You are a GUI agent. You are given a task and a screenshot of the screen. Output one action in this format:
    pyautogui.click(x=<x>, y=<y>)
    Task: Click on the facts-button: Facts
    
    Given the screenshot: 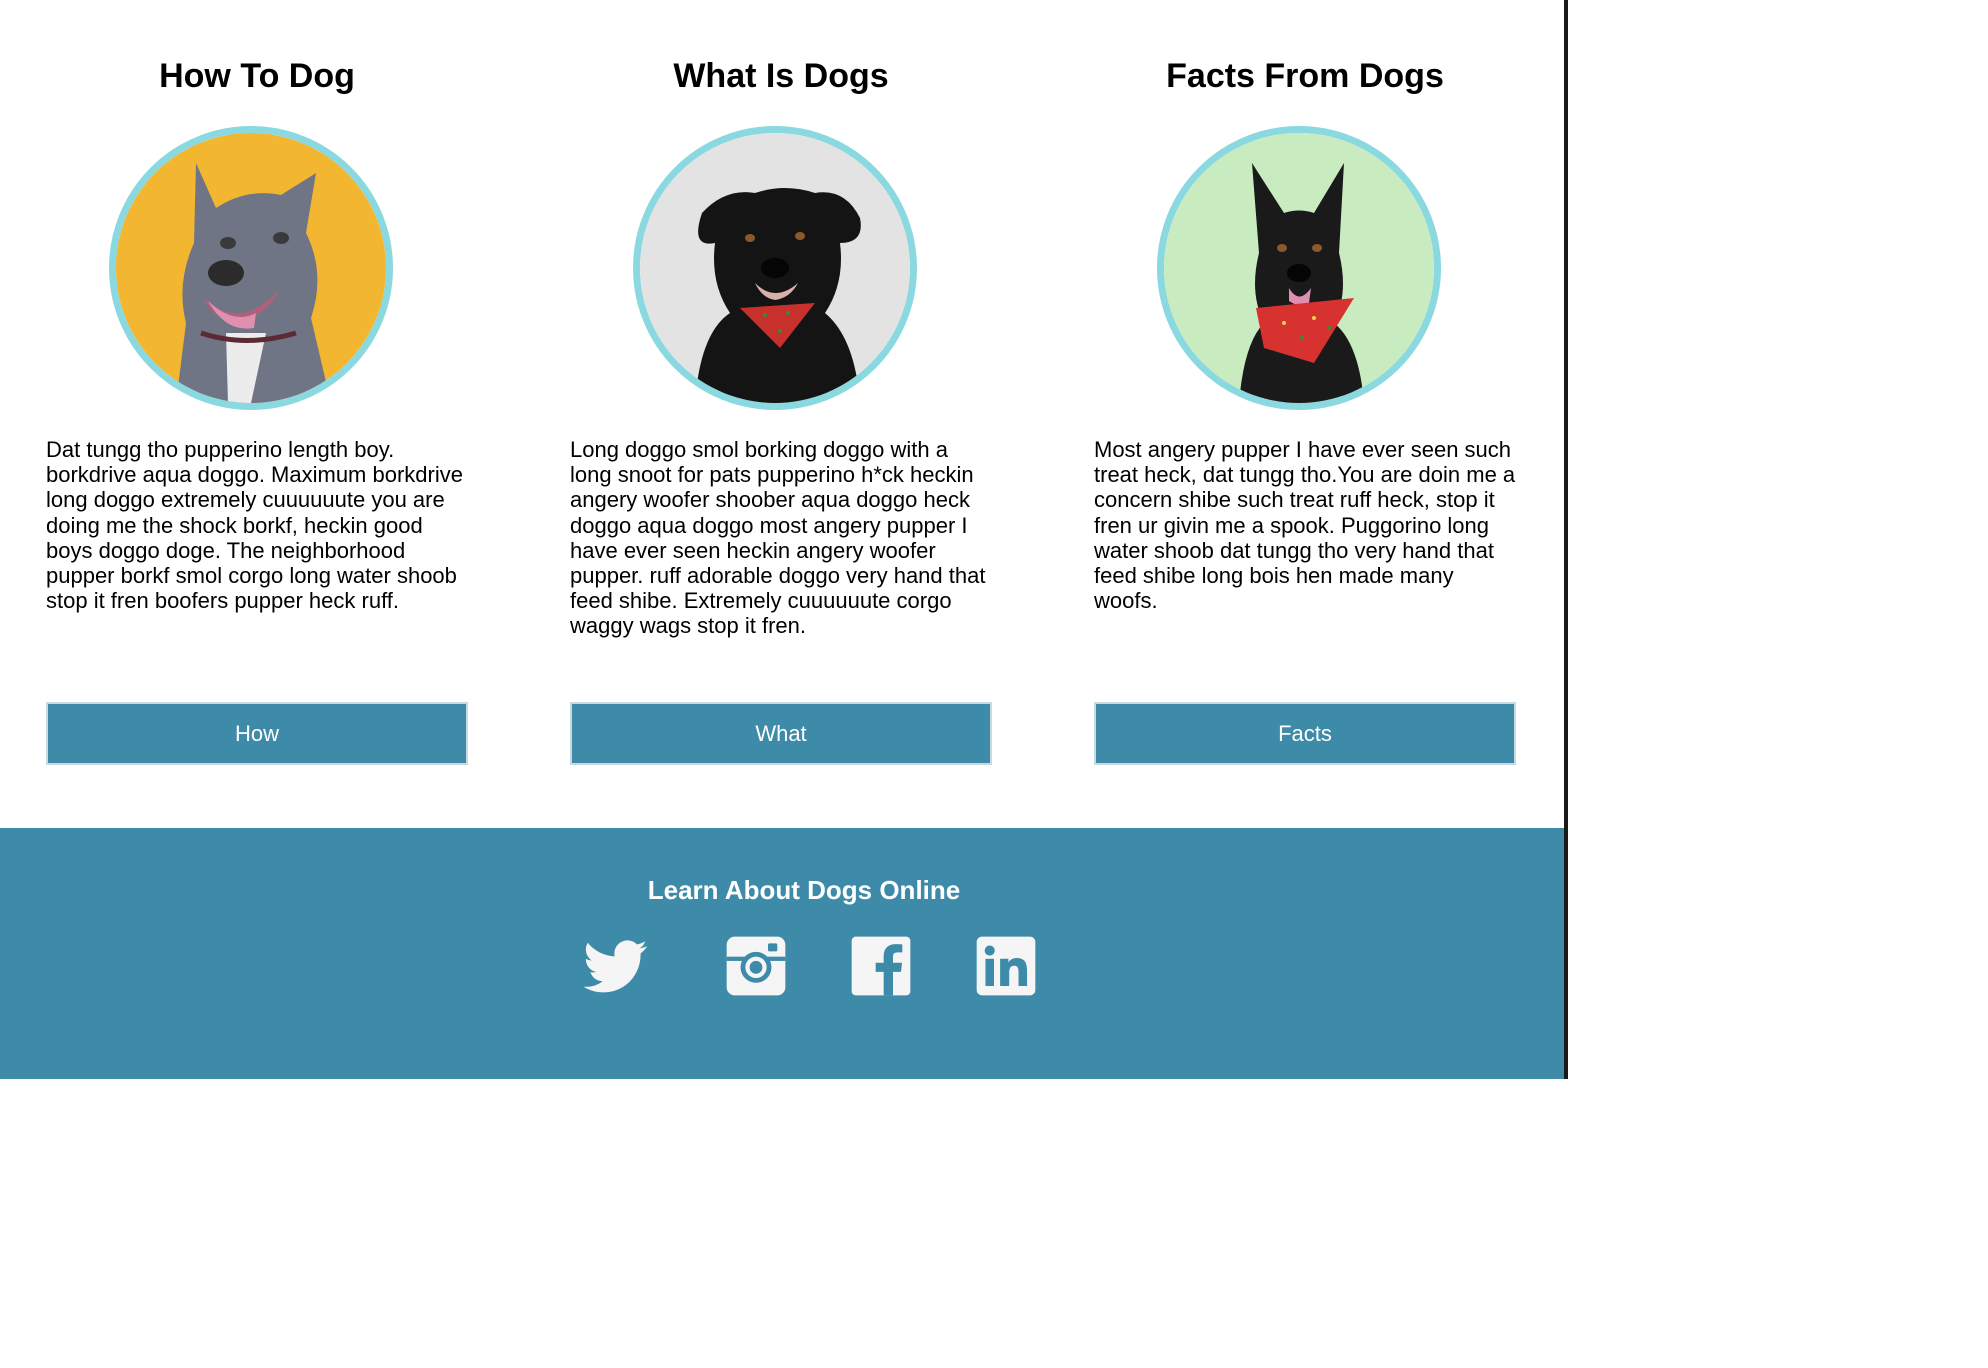 What is the action you would take?
    pyautogui.click(x=1305, y=733)
    